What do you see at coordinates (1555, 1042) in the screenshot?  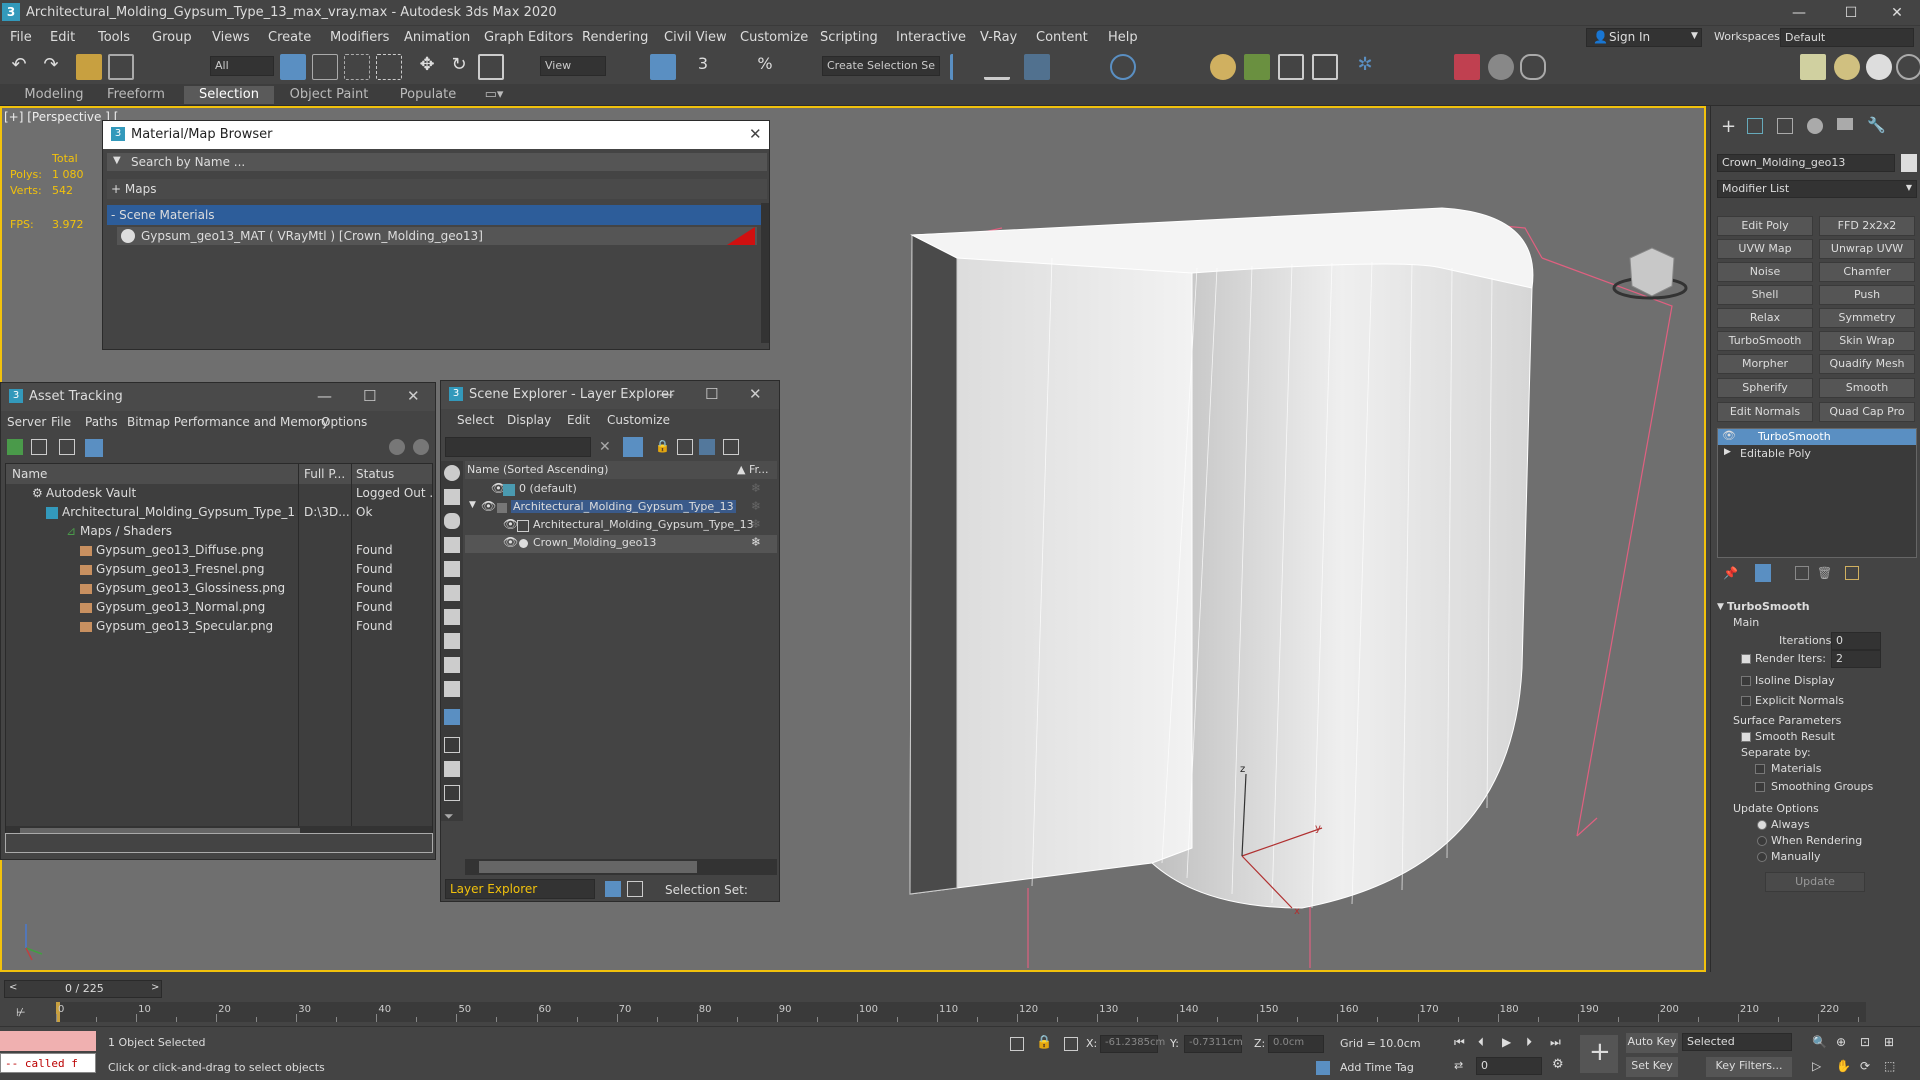 I see `go-to-end-icon: ⏭` at bounding box center [1555, 1042].